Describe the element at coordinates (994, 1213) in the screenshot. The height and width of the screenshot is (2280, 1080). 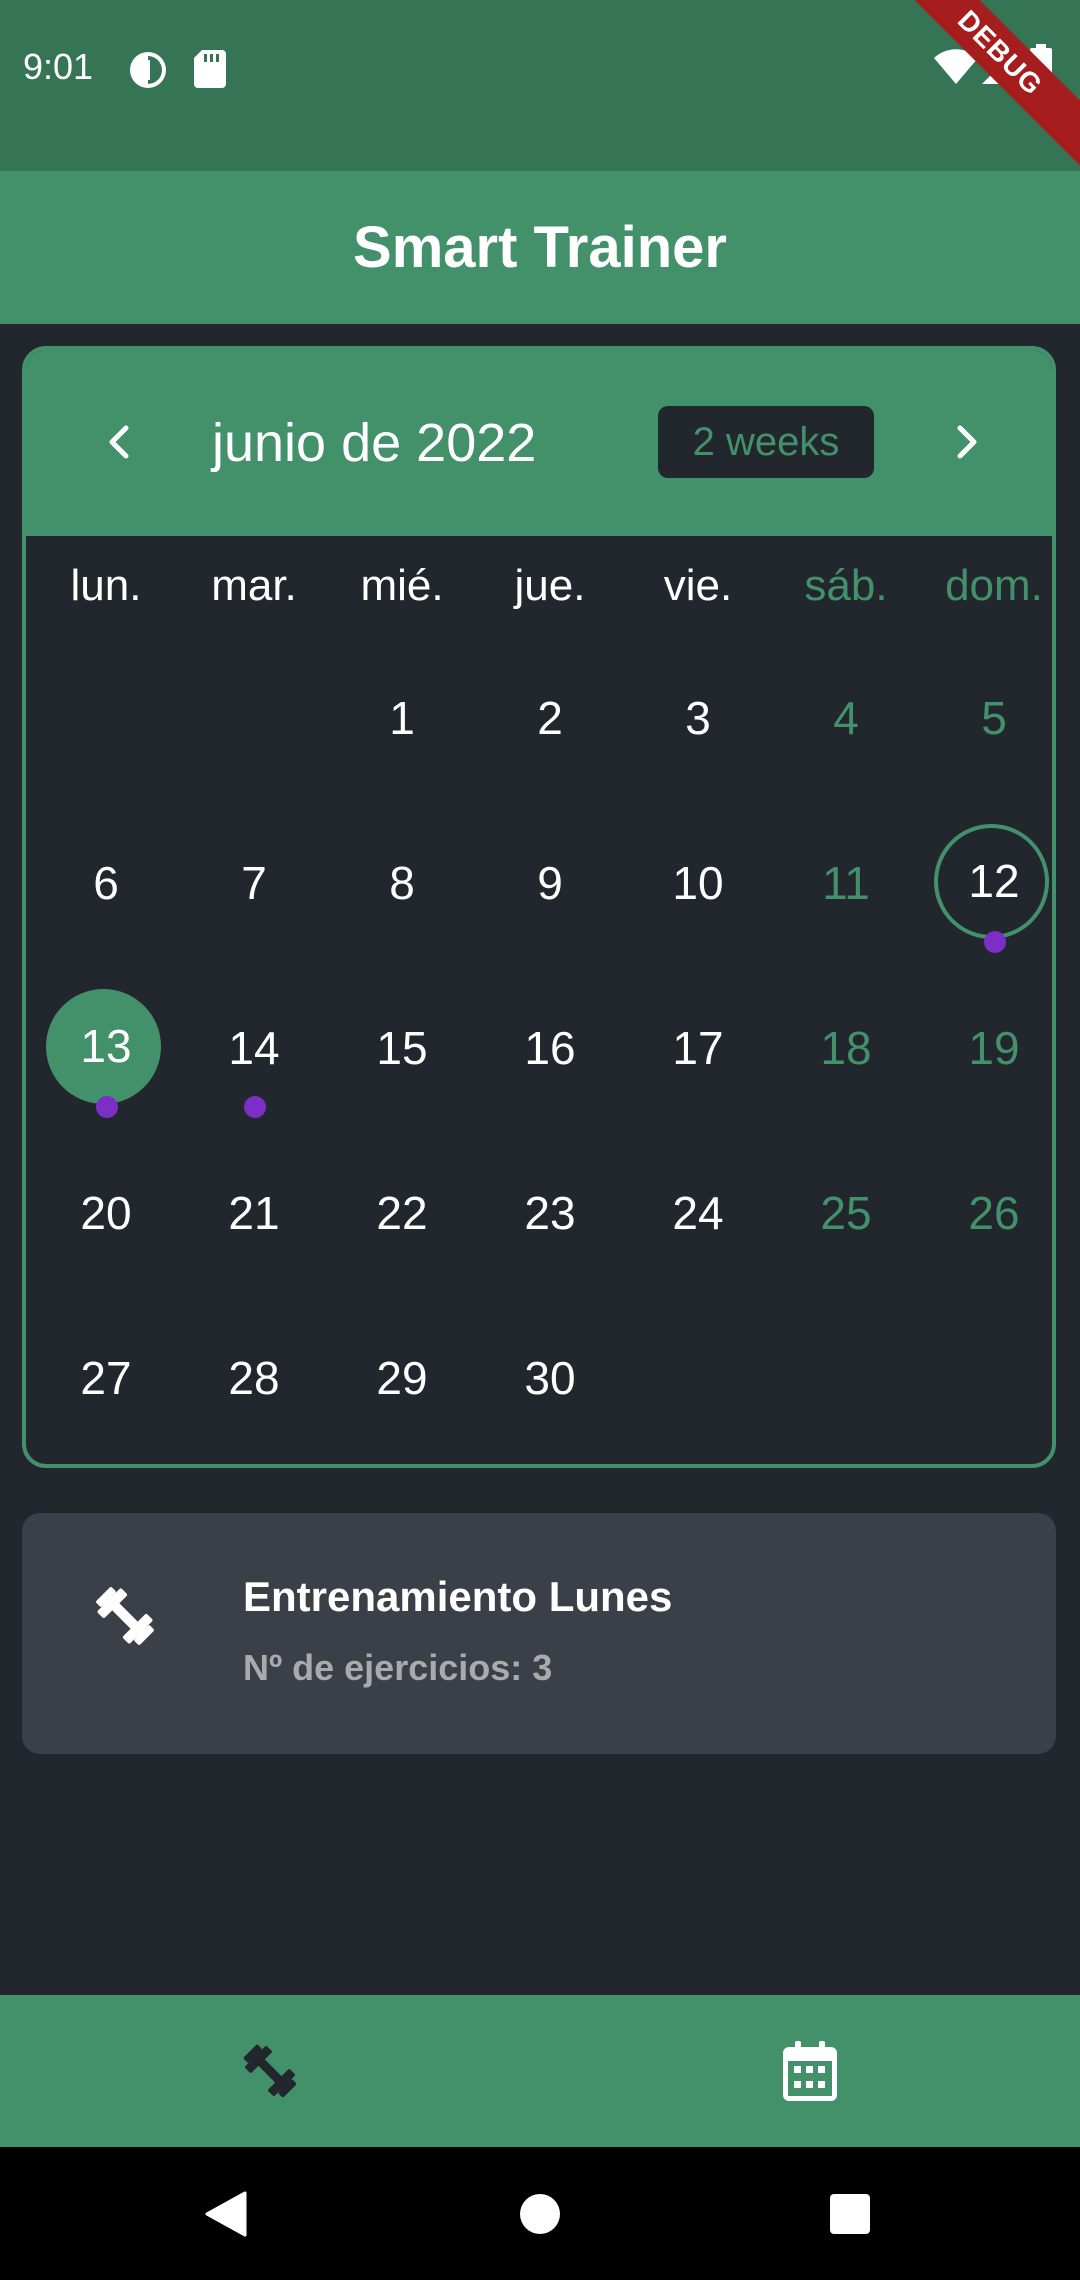
I see `calendar-day-number: 26` at that location.